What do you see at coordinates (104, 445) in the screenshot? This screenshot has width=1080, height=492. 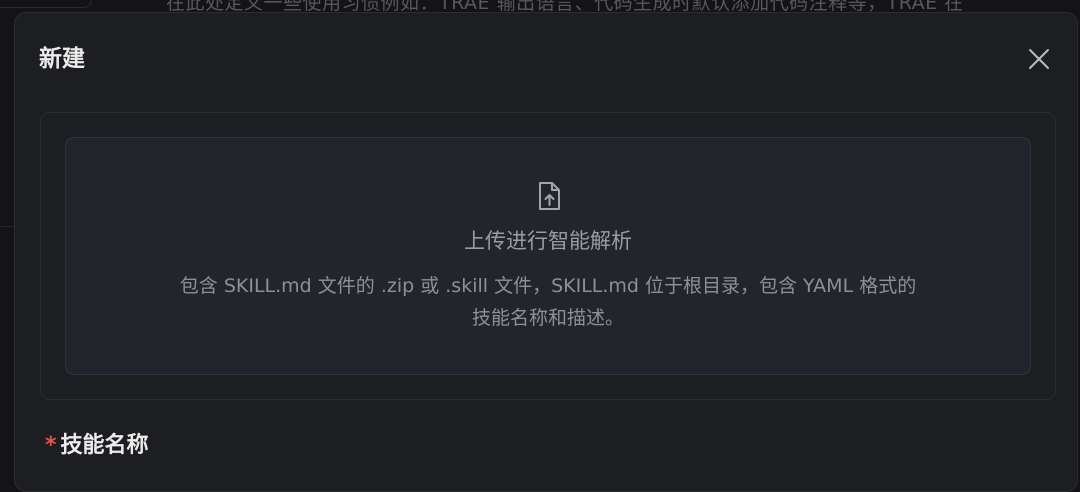 I see `skill-name-label-text: 技能名称` at bounding box center [104, 445].